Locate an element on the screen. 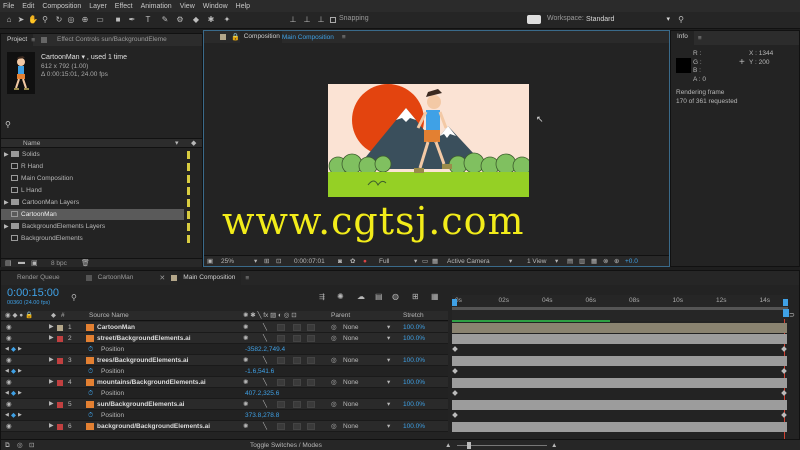 Image resolution: width=800 pixels, height=450 pixels. tab-render-queue: Render Queue is located at coordinates (33, 278).